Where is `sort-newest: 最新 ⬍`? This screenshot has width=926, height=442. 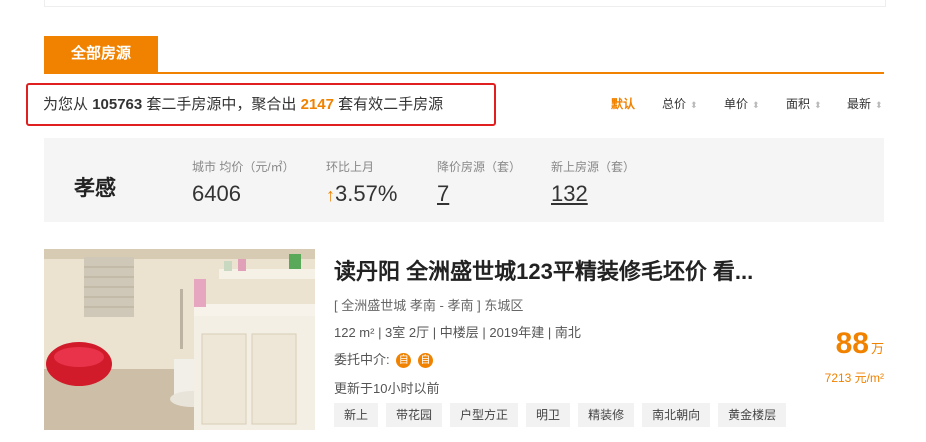 sort-newest: 最新 ⬍ is located at coordinates (865, 103).